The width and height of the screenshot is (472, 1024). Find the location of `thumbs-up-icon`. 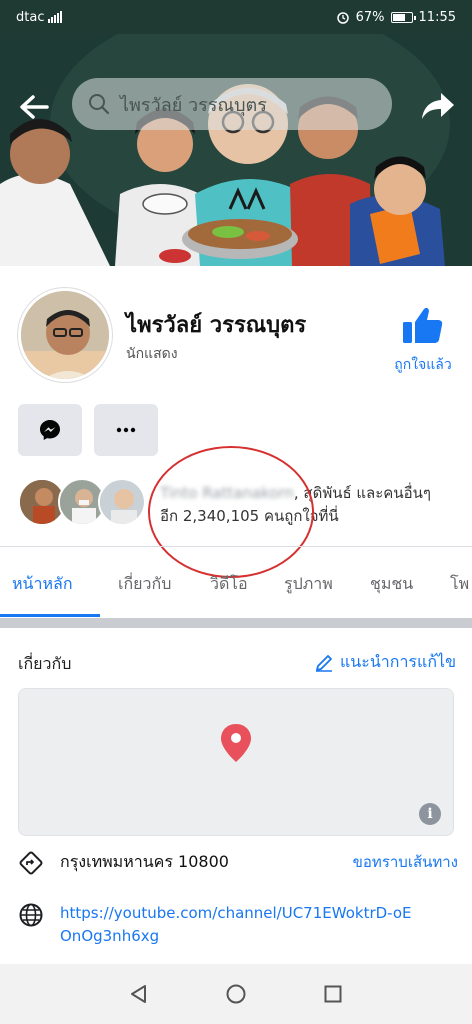

thumbs-up-icon is located at coordinates (423, 325).